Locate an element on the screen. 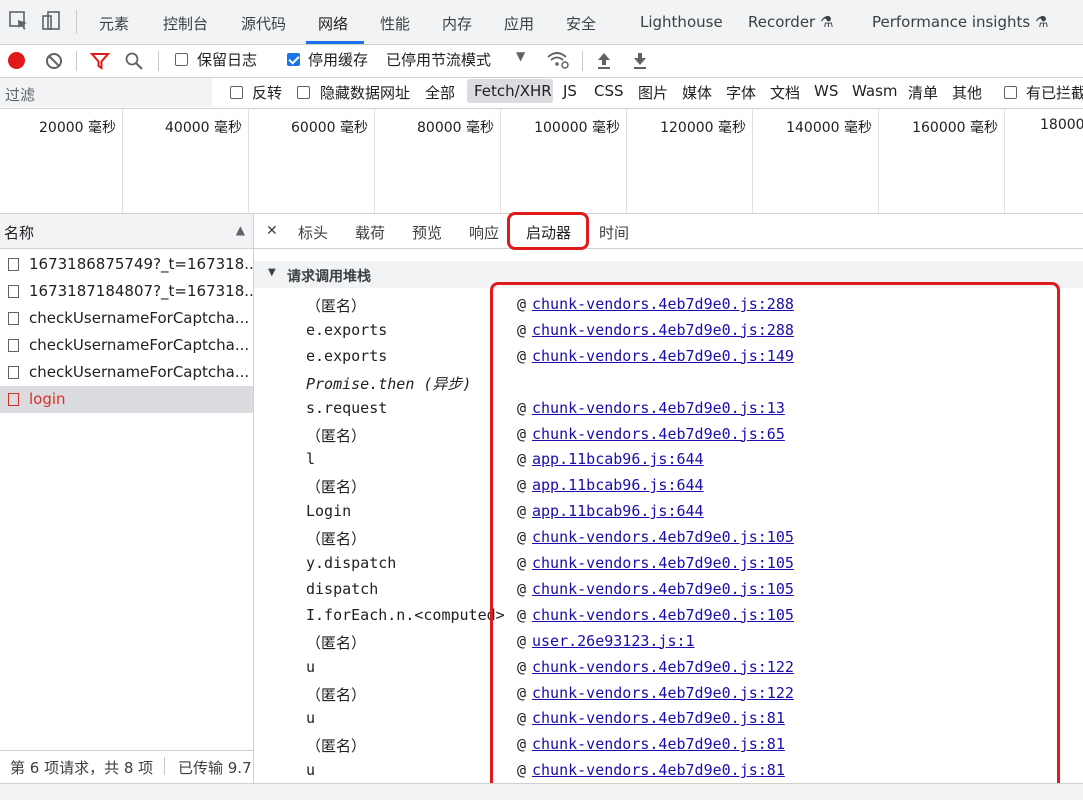 Image resolution: width=1083 pixels, height=800 pixels. timeline-column: 120000 毫秒 is located at coordinates (689, 161).